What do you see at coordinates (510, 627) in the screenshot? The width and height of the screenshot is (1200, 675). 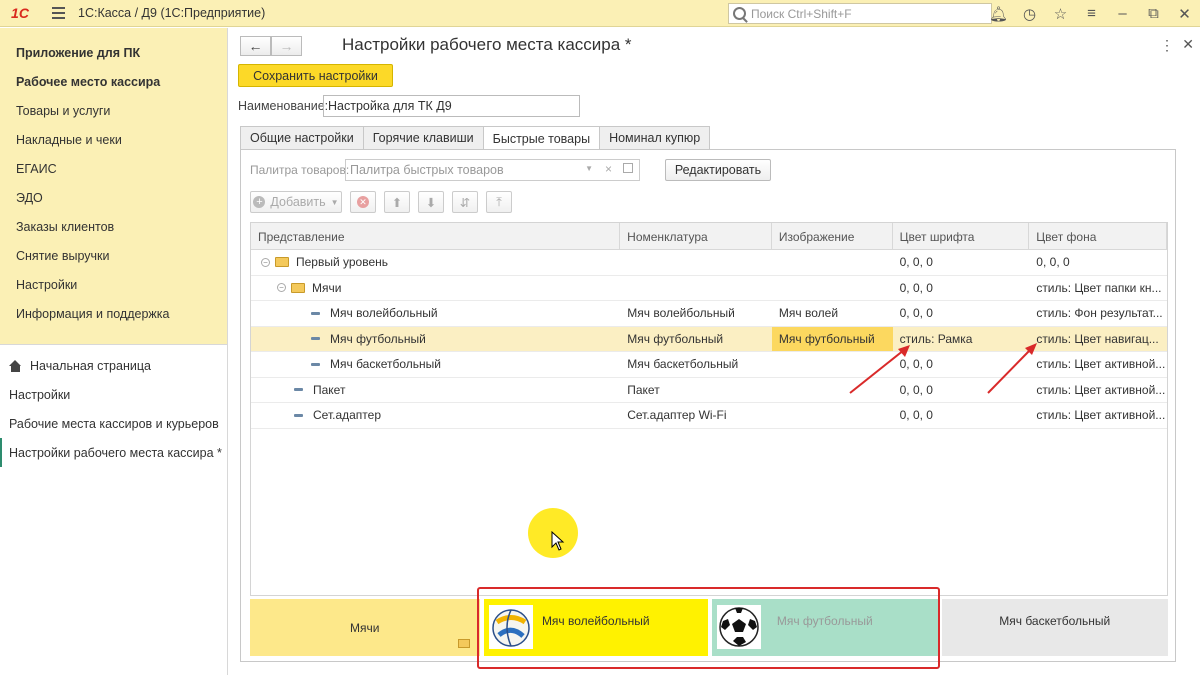 I see `volleyball-image` at bounding box center [510, 627].